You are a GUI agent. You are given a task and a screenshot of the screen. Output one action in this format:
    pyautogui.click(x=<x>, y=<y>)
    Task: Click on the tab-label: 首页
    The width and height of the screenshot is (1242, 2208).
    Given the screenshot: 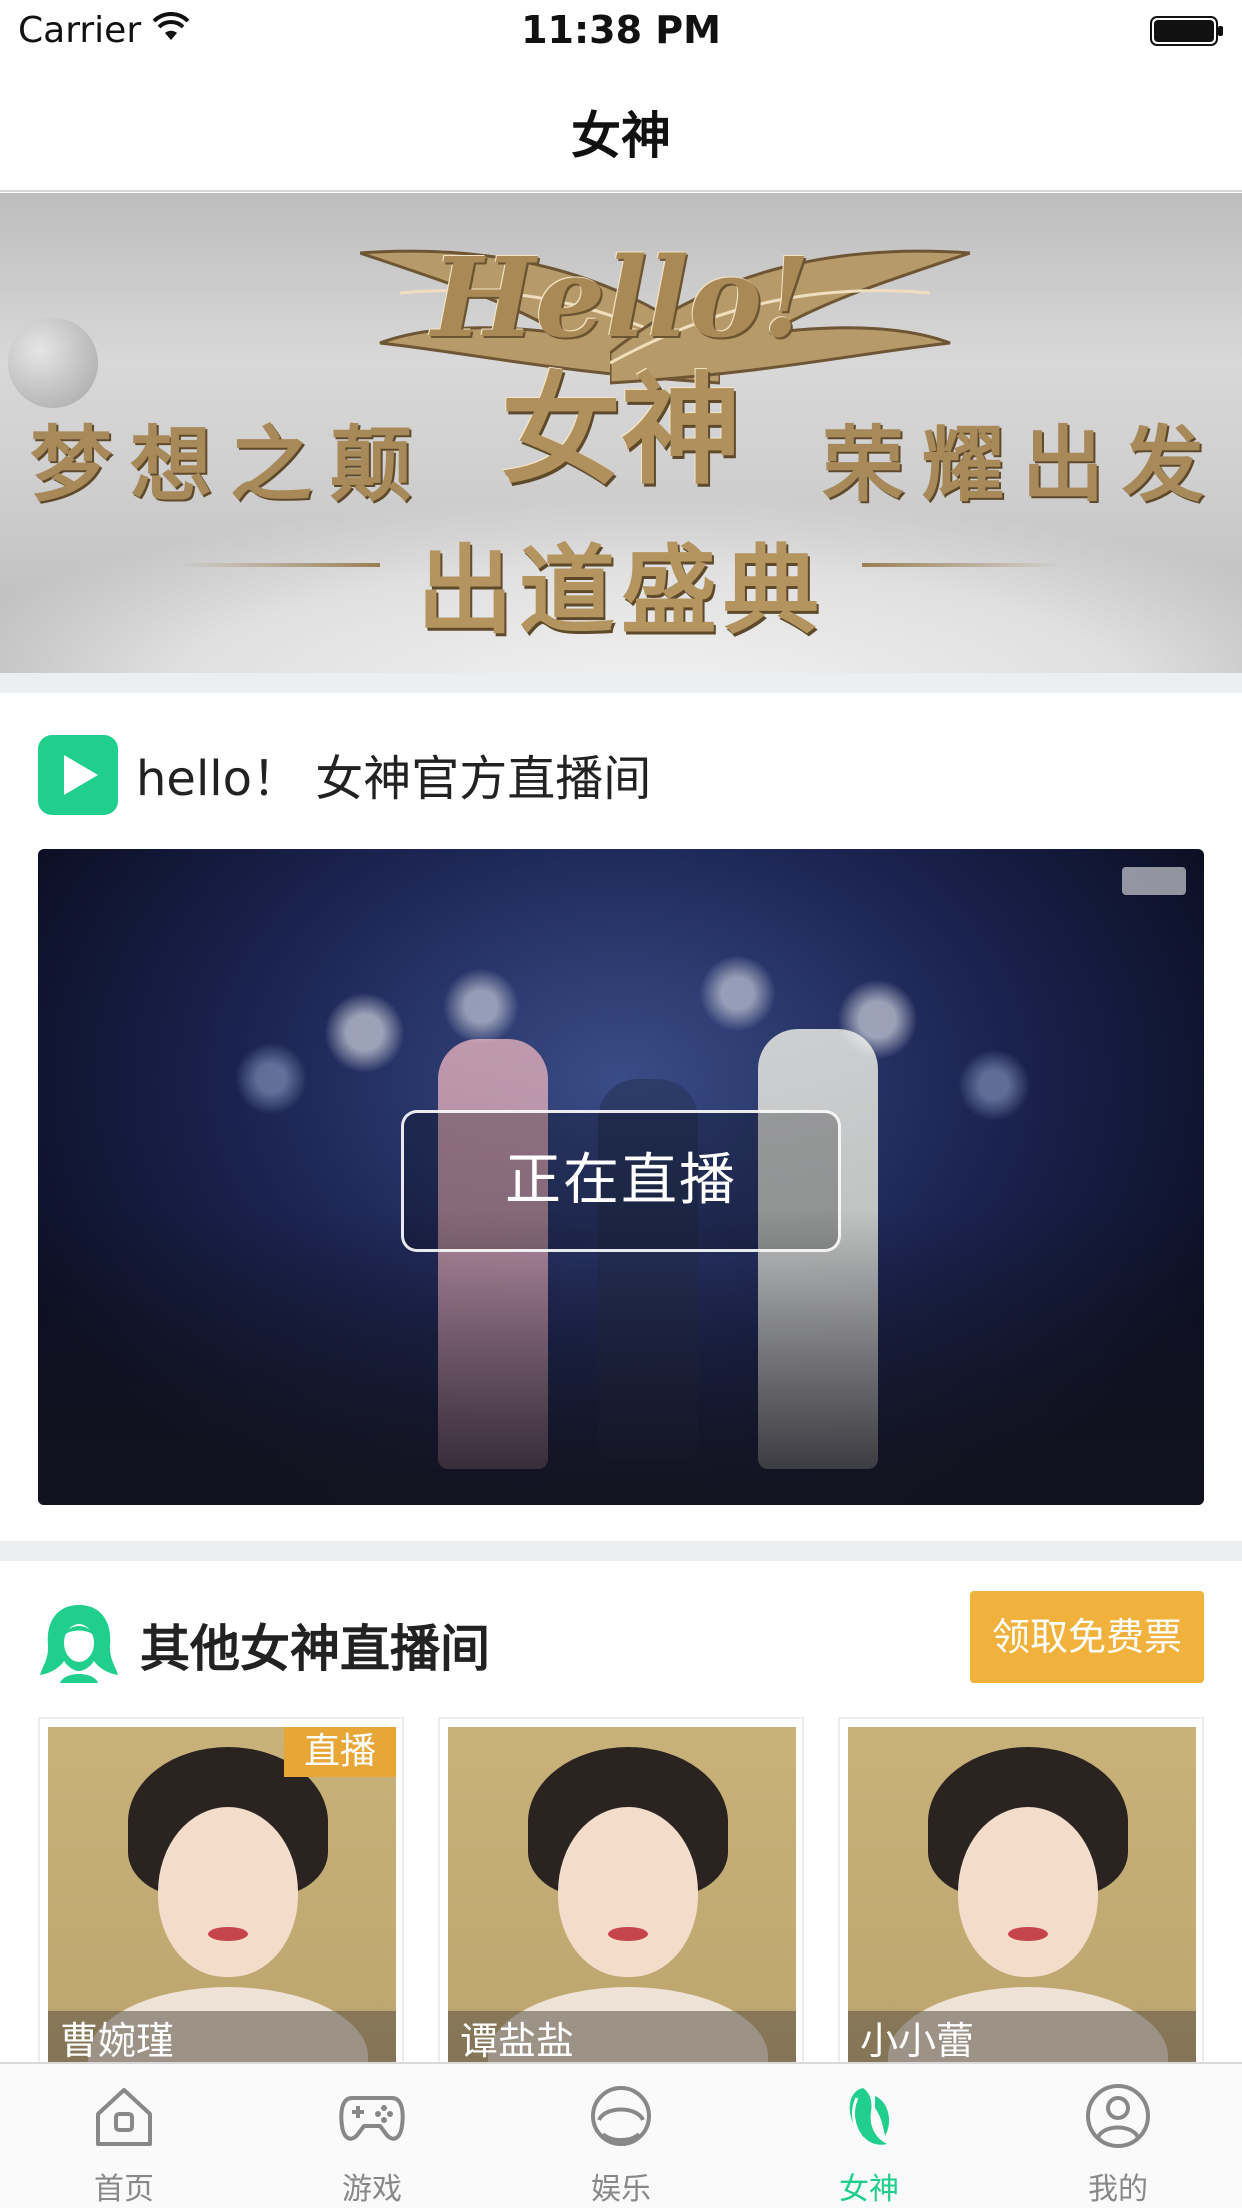 What is the action you would take?
    pyautogui.click(x=124, y=2189)
    